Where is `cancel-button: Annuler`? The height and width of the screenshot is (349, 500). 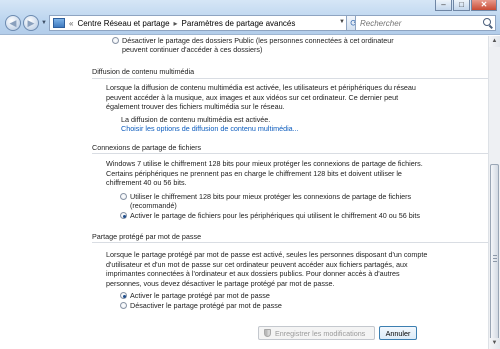 cancel-button: Annuler is located at coordinates (398, 333).